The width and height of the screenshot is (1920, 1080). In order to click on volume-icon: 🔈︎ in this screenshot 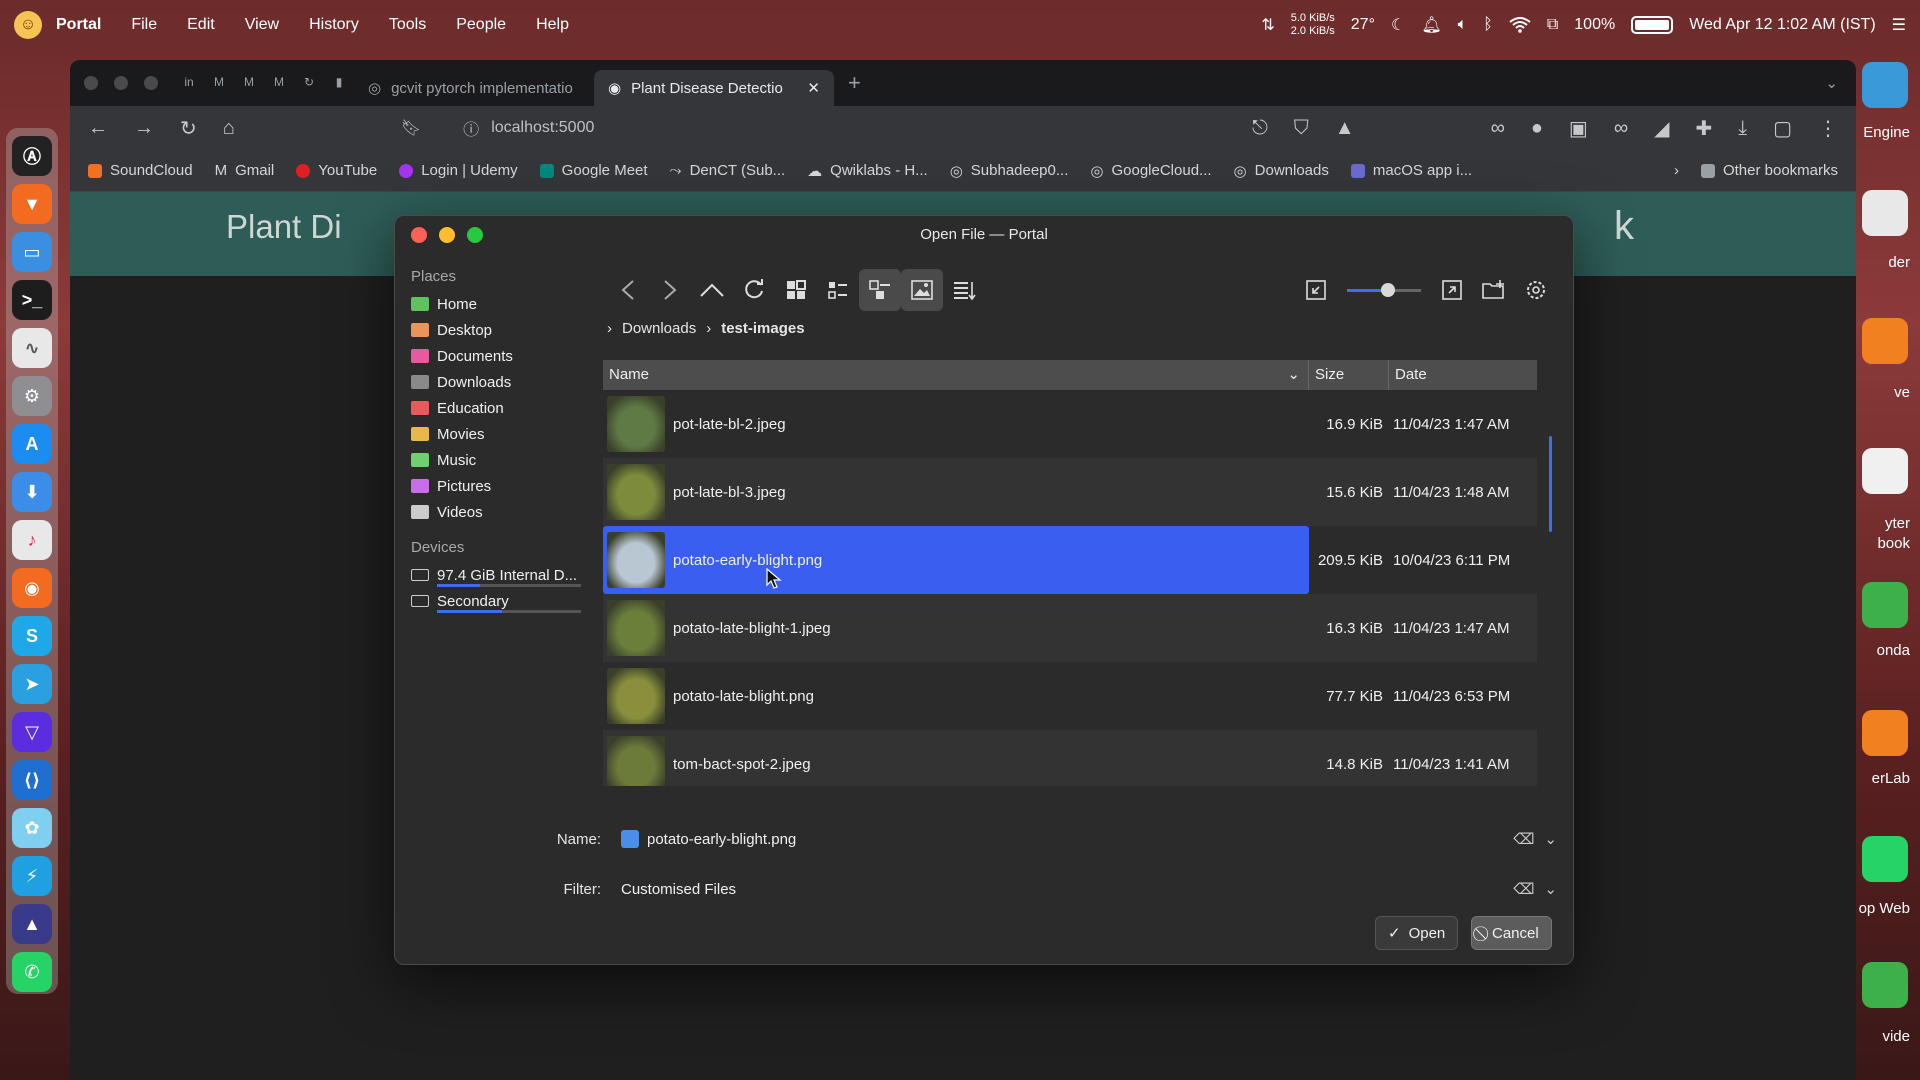, I will do `click(1463, 25)`.